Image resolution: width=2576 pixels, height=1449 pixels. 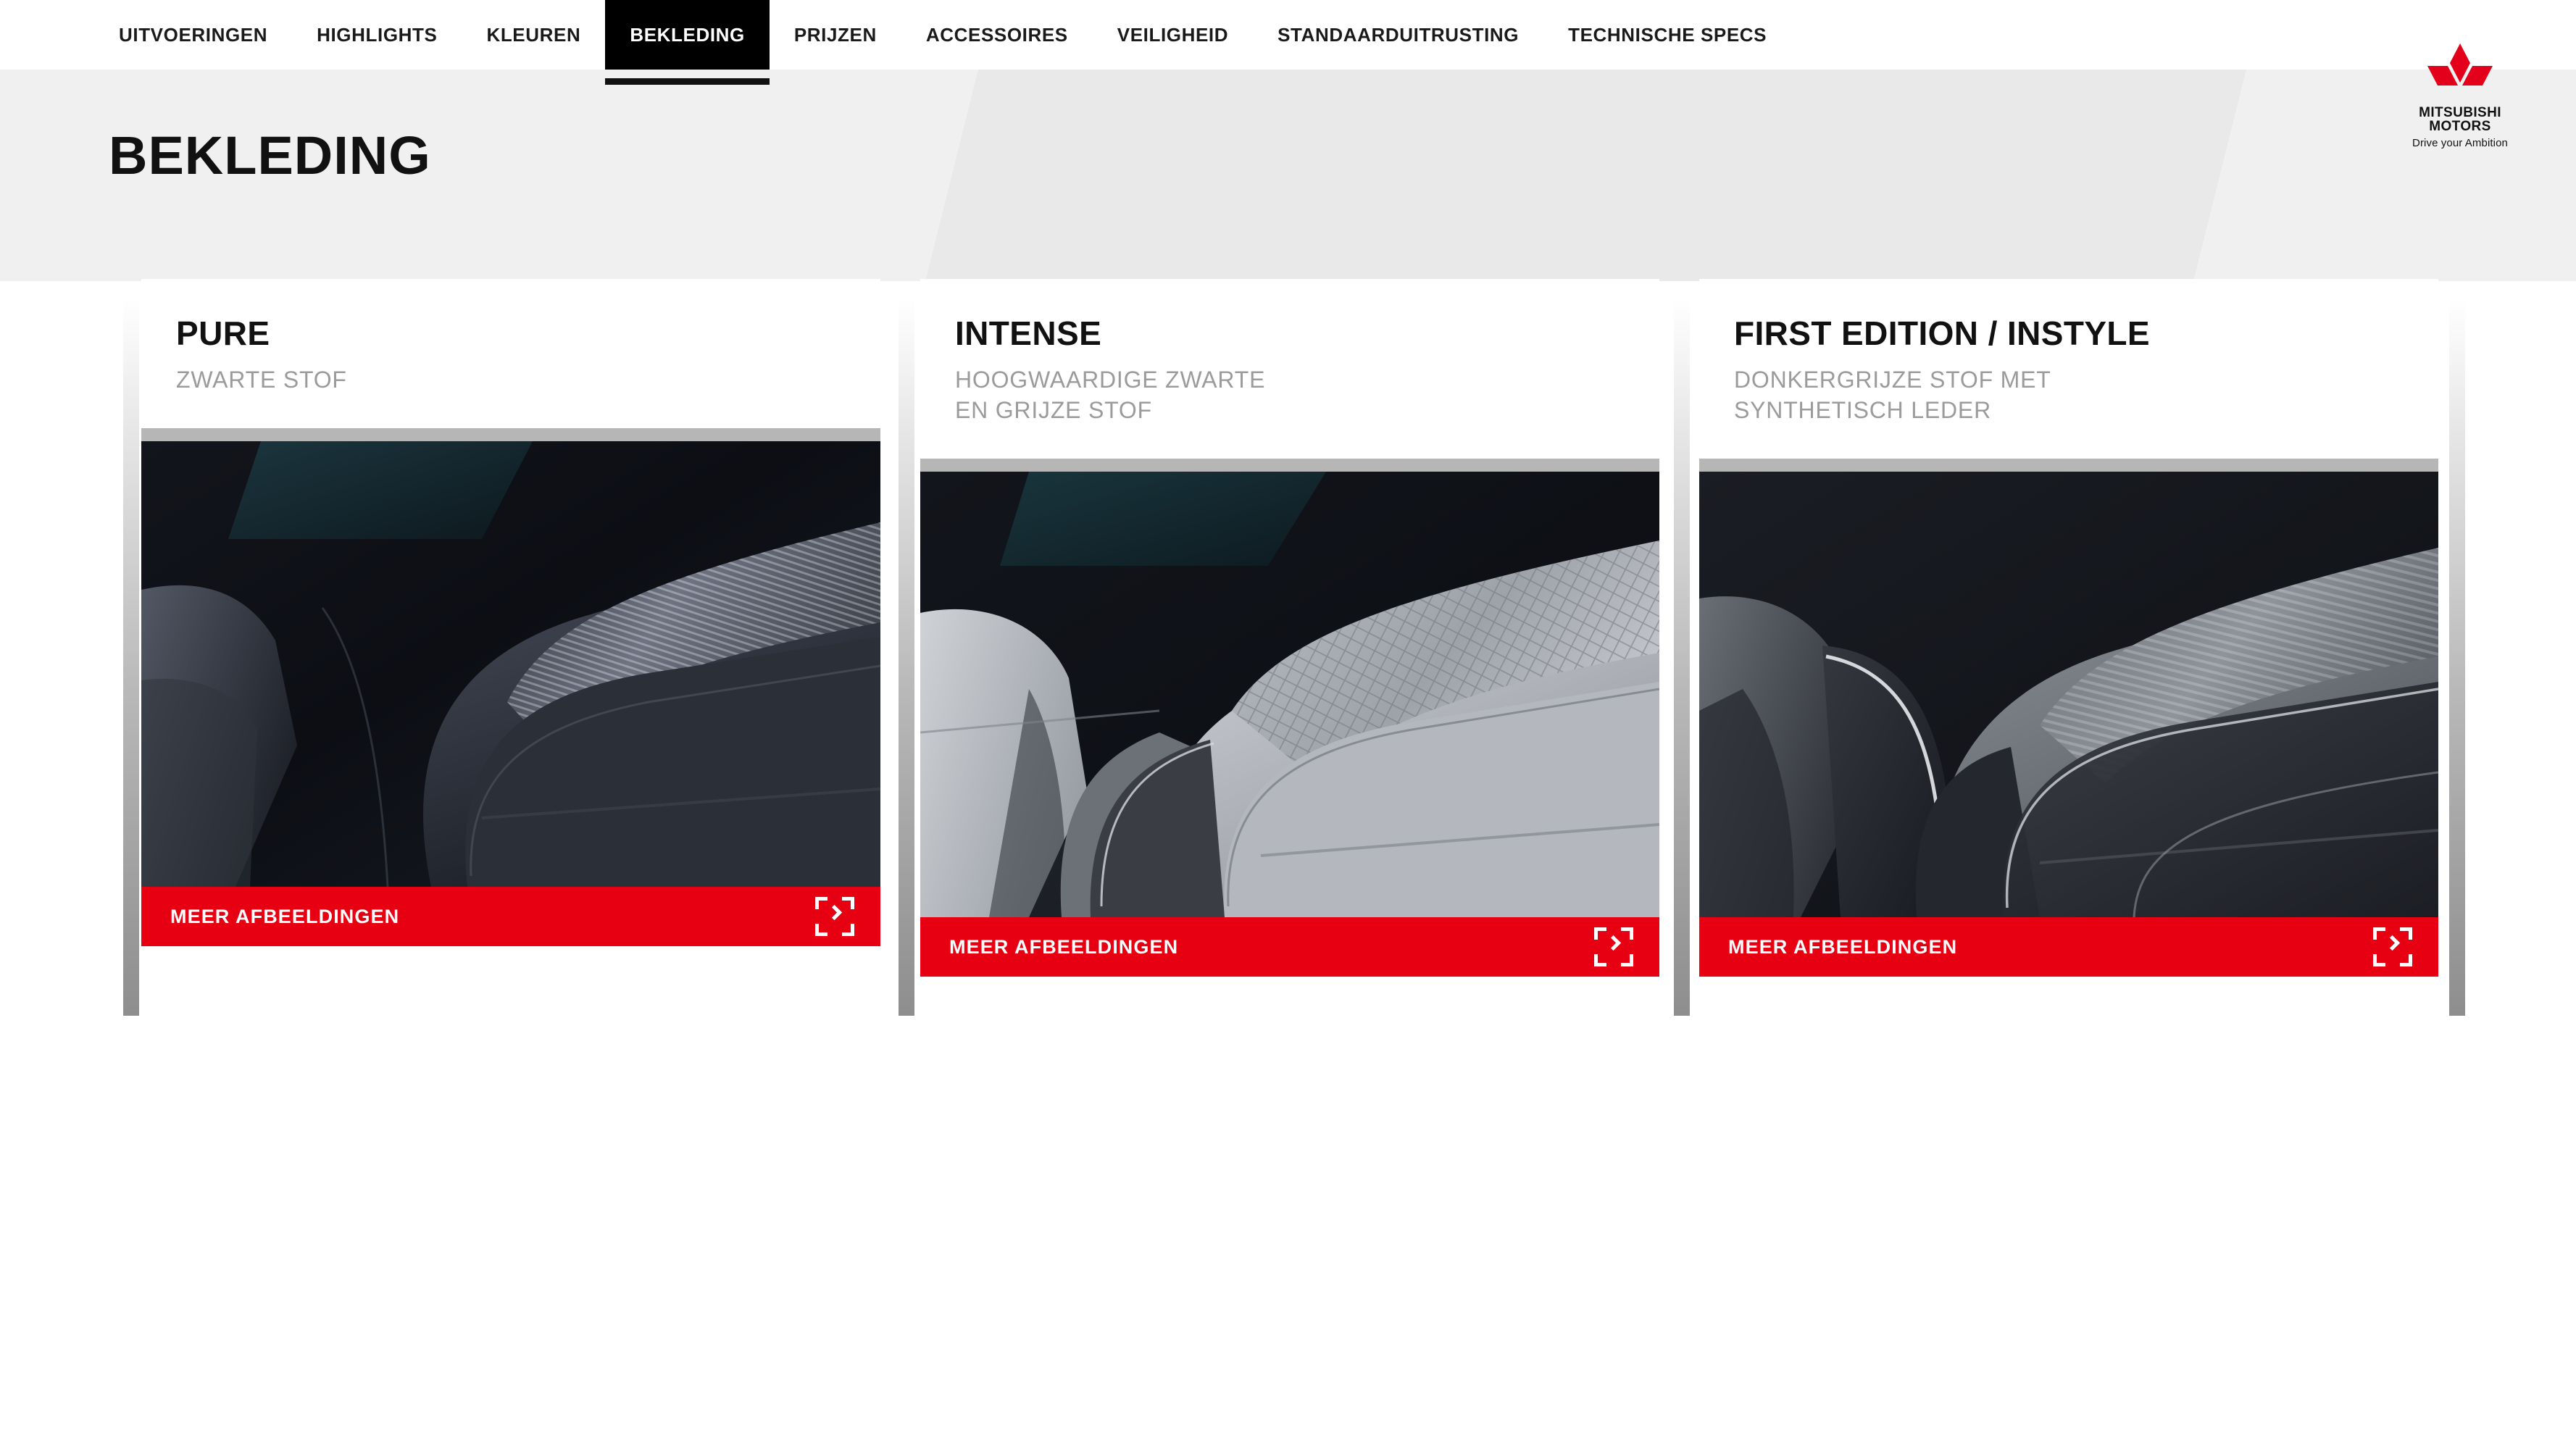 I want to click on card-subtitle-line: DONKERGRIJZE STOF MET, so click(x=1892, y=380).